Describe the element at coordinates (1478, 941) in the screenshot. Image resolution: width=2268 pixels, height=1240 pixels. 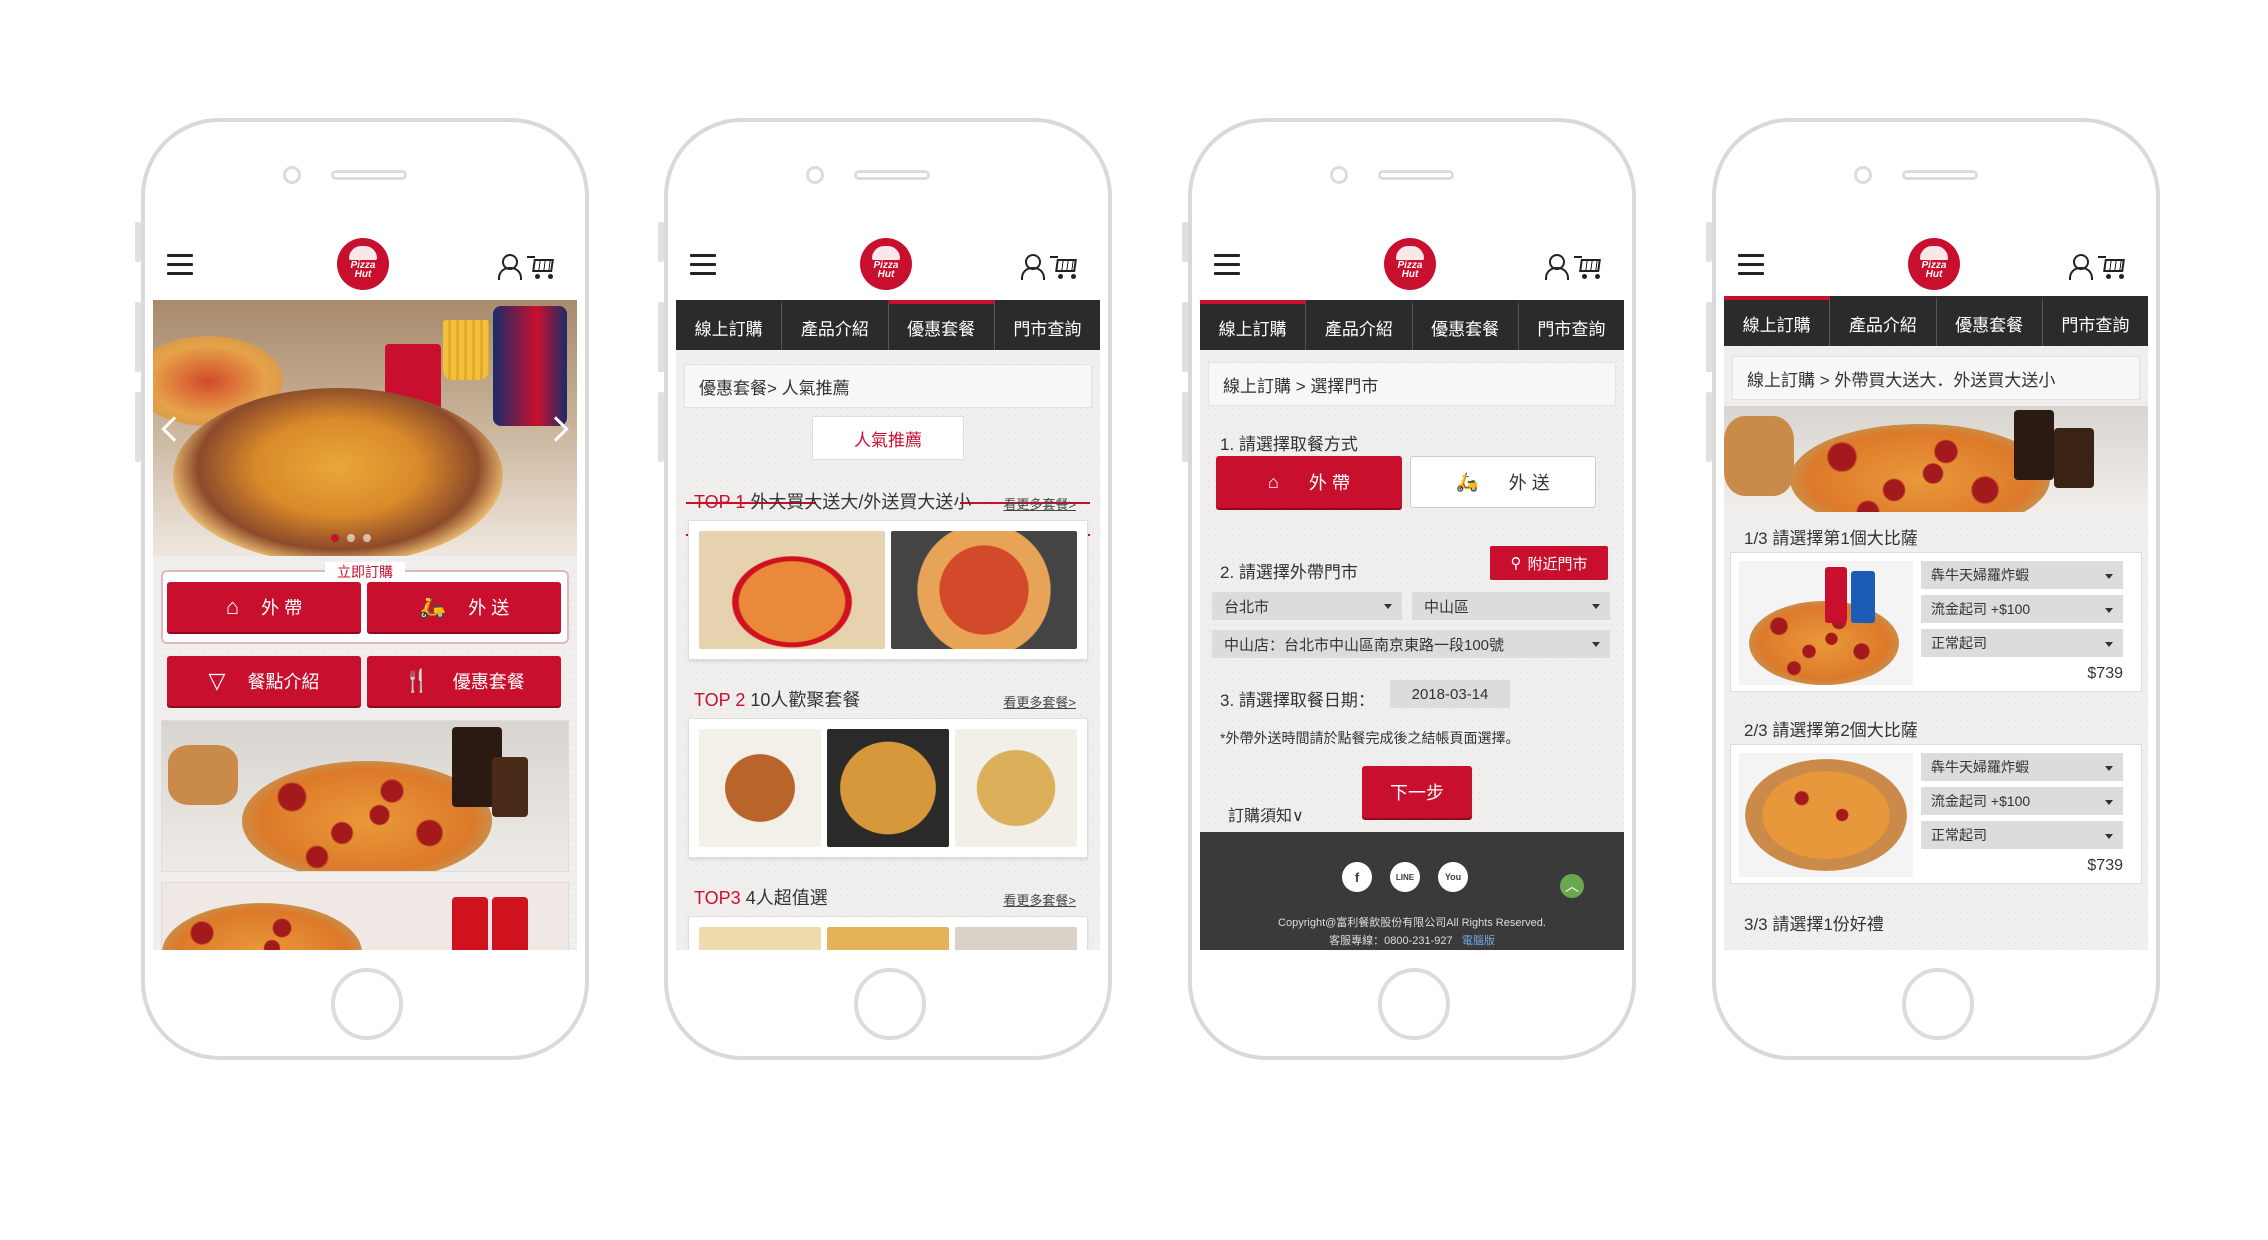
I see `desktop-version-link: 電腦版` at that location.